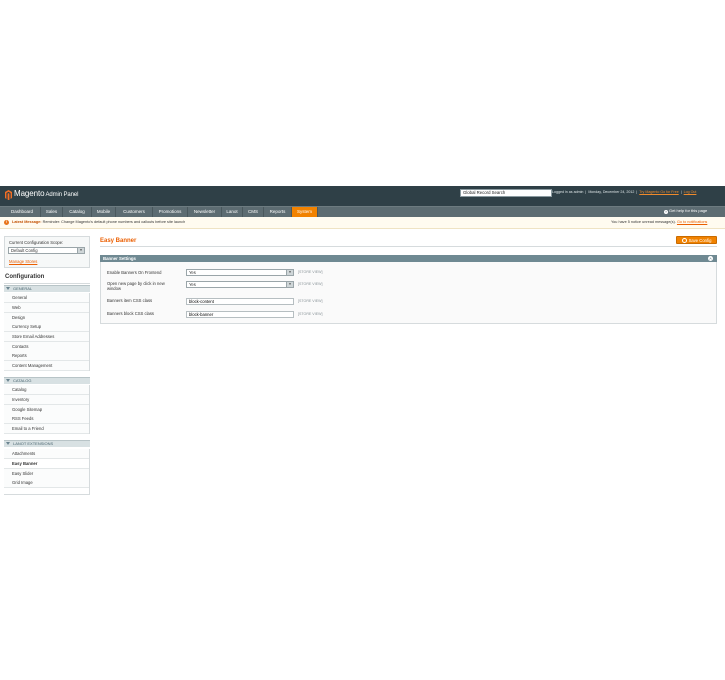 The width and height of the screenshot is (725, 680). What do you see at coordinates (278, 212) in the screenshot?
I see `nav-reports: Reports` at bounding box center [278, 212].